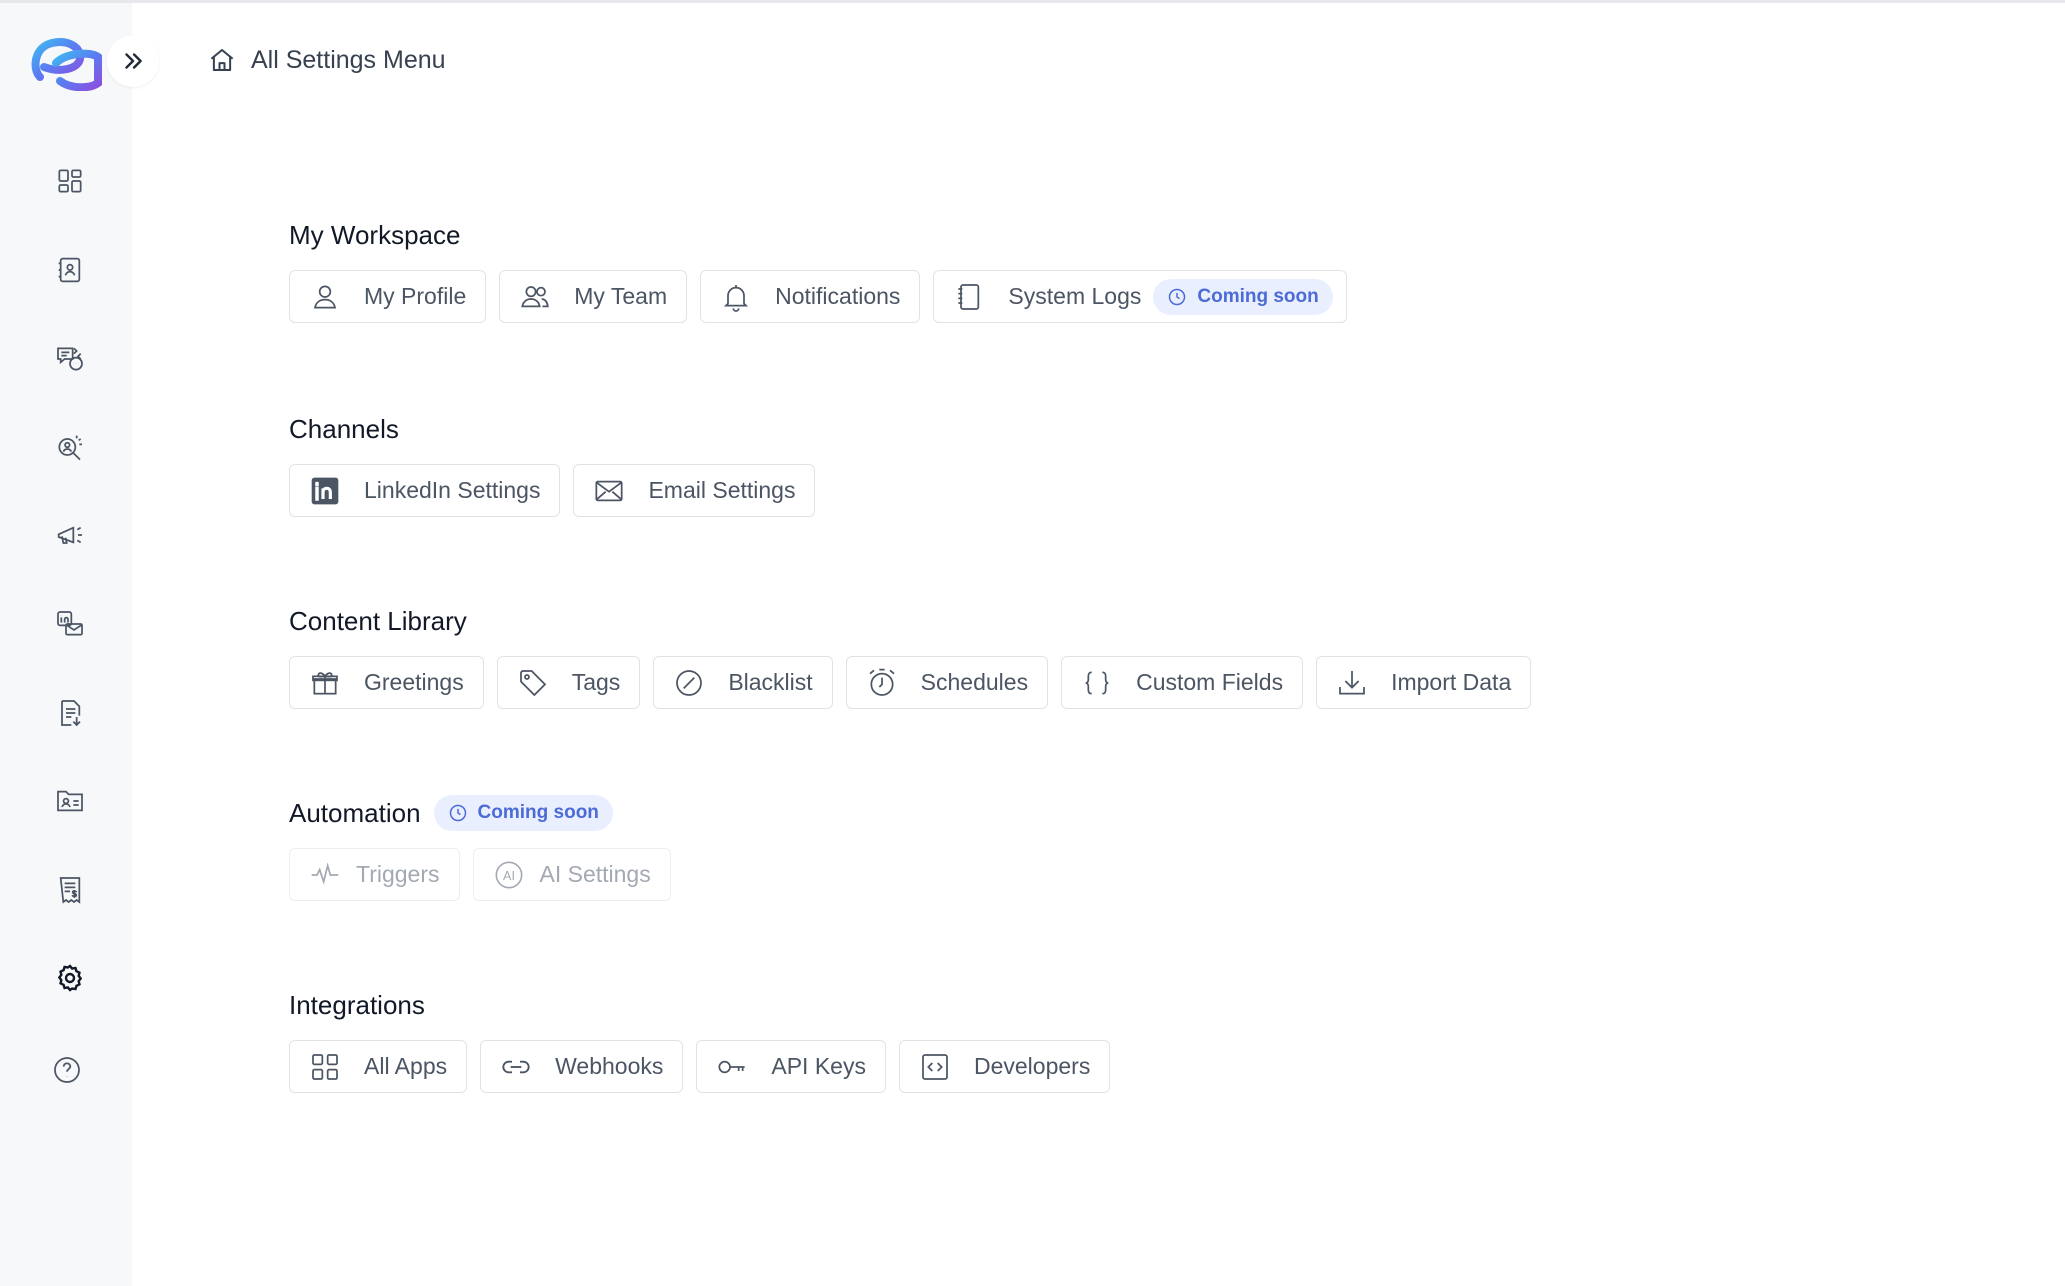 Image resolution: width=2065 pixels, height=1286 pixels. Describe the element at coordinates (1352, 683) in the screenshot. I see `download-icon` at that location.